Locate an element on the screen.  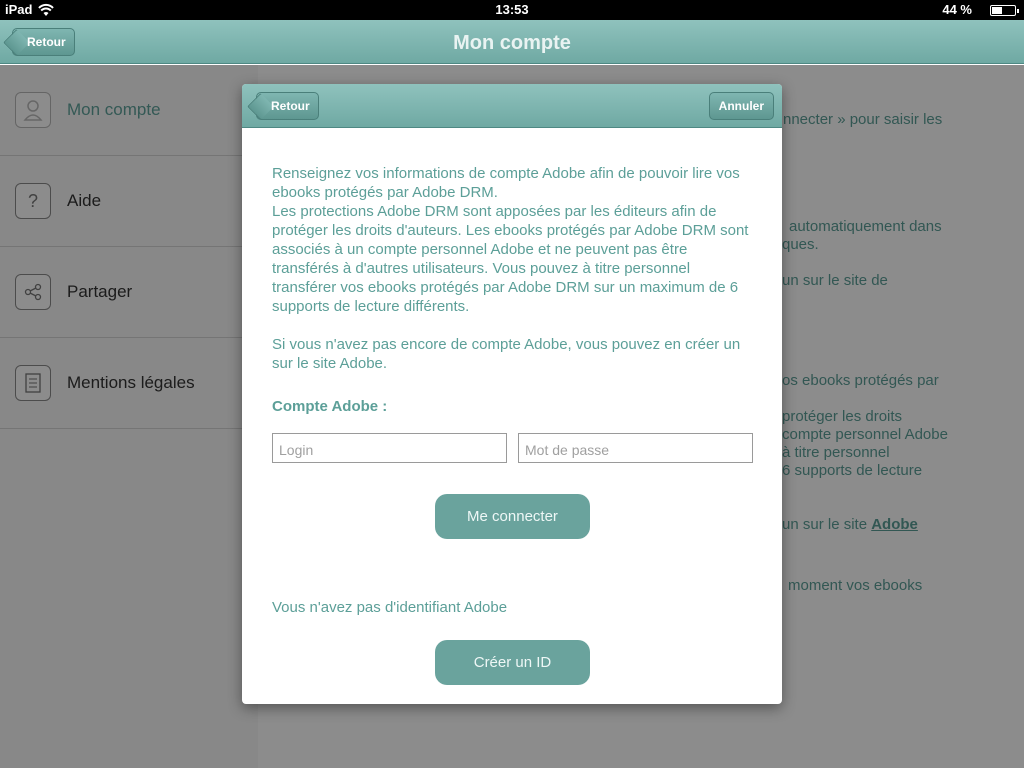
status-bar: iPad 13:53 44 % is located at coordinates (512, 10).